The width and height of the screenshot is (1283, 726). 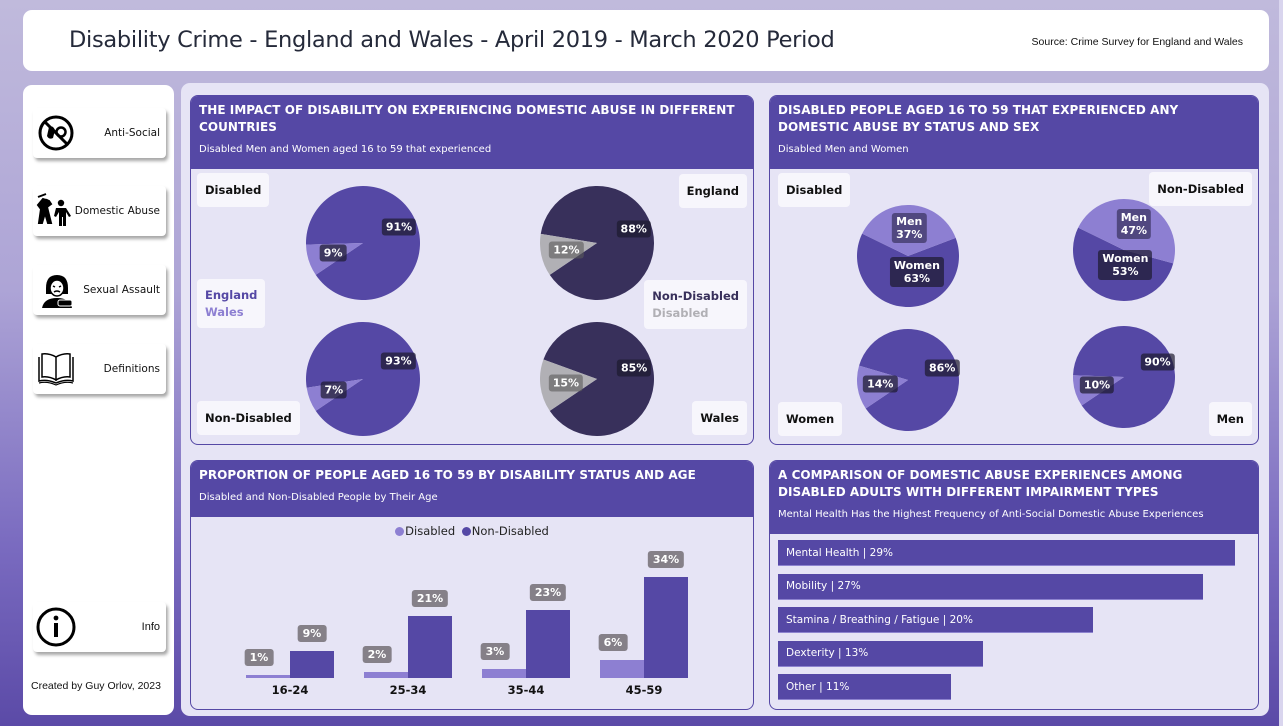 I want to click on x-tick-label: 25-34, so click(x=408, y=690).